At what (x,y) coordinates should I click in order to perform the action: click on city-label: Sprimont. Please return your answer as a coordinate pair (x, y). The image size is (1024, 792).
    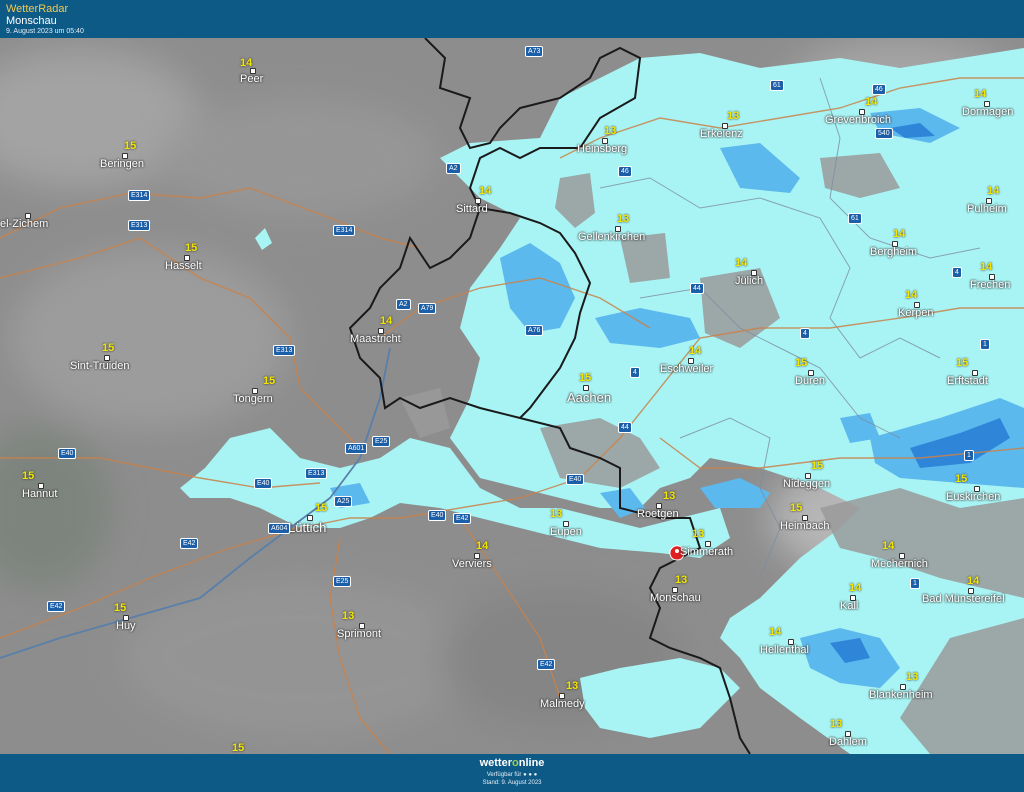
    Looking at the image, I should click on (359, 634).